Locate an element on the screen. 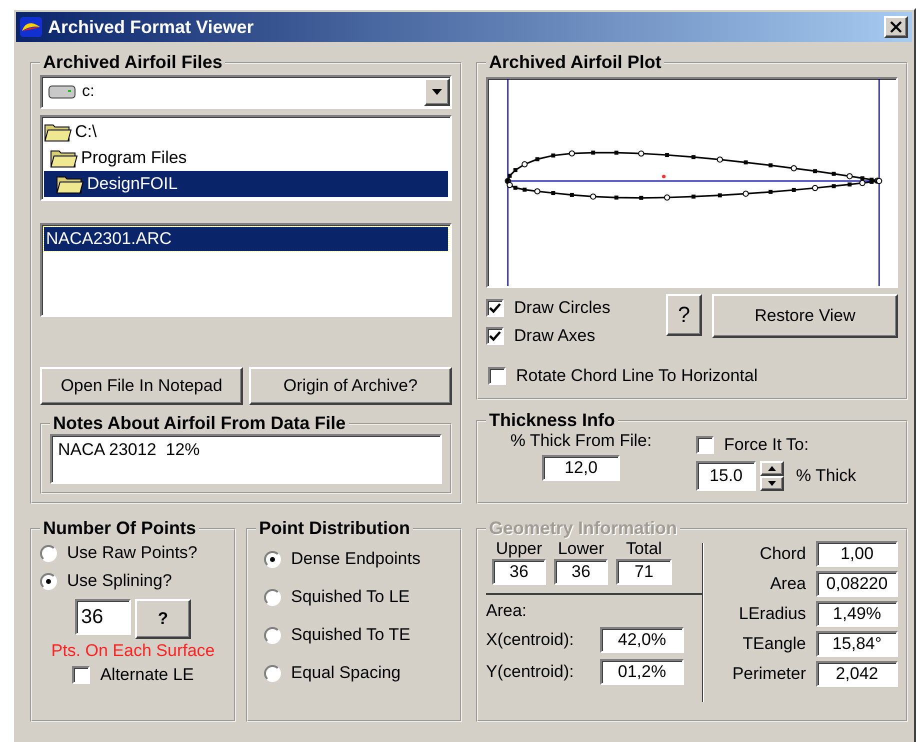  centroid-label: Y(centroid): is located at coordinates (530, 672).